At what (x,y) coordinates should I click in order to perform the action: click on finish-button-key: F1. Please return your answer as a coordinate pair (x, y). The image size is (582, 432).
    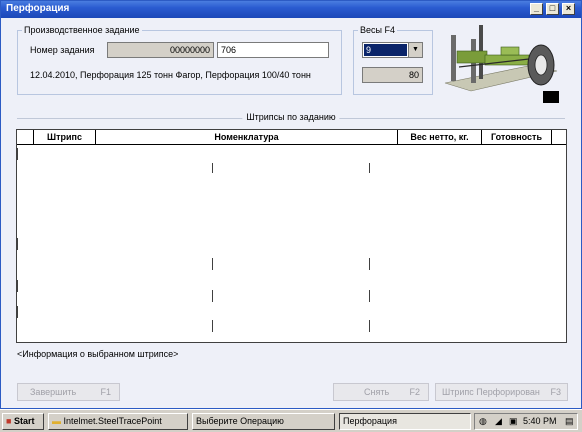
    Looking at the image, I should click on (105, 392).